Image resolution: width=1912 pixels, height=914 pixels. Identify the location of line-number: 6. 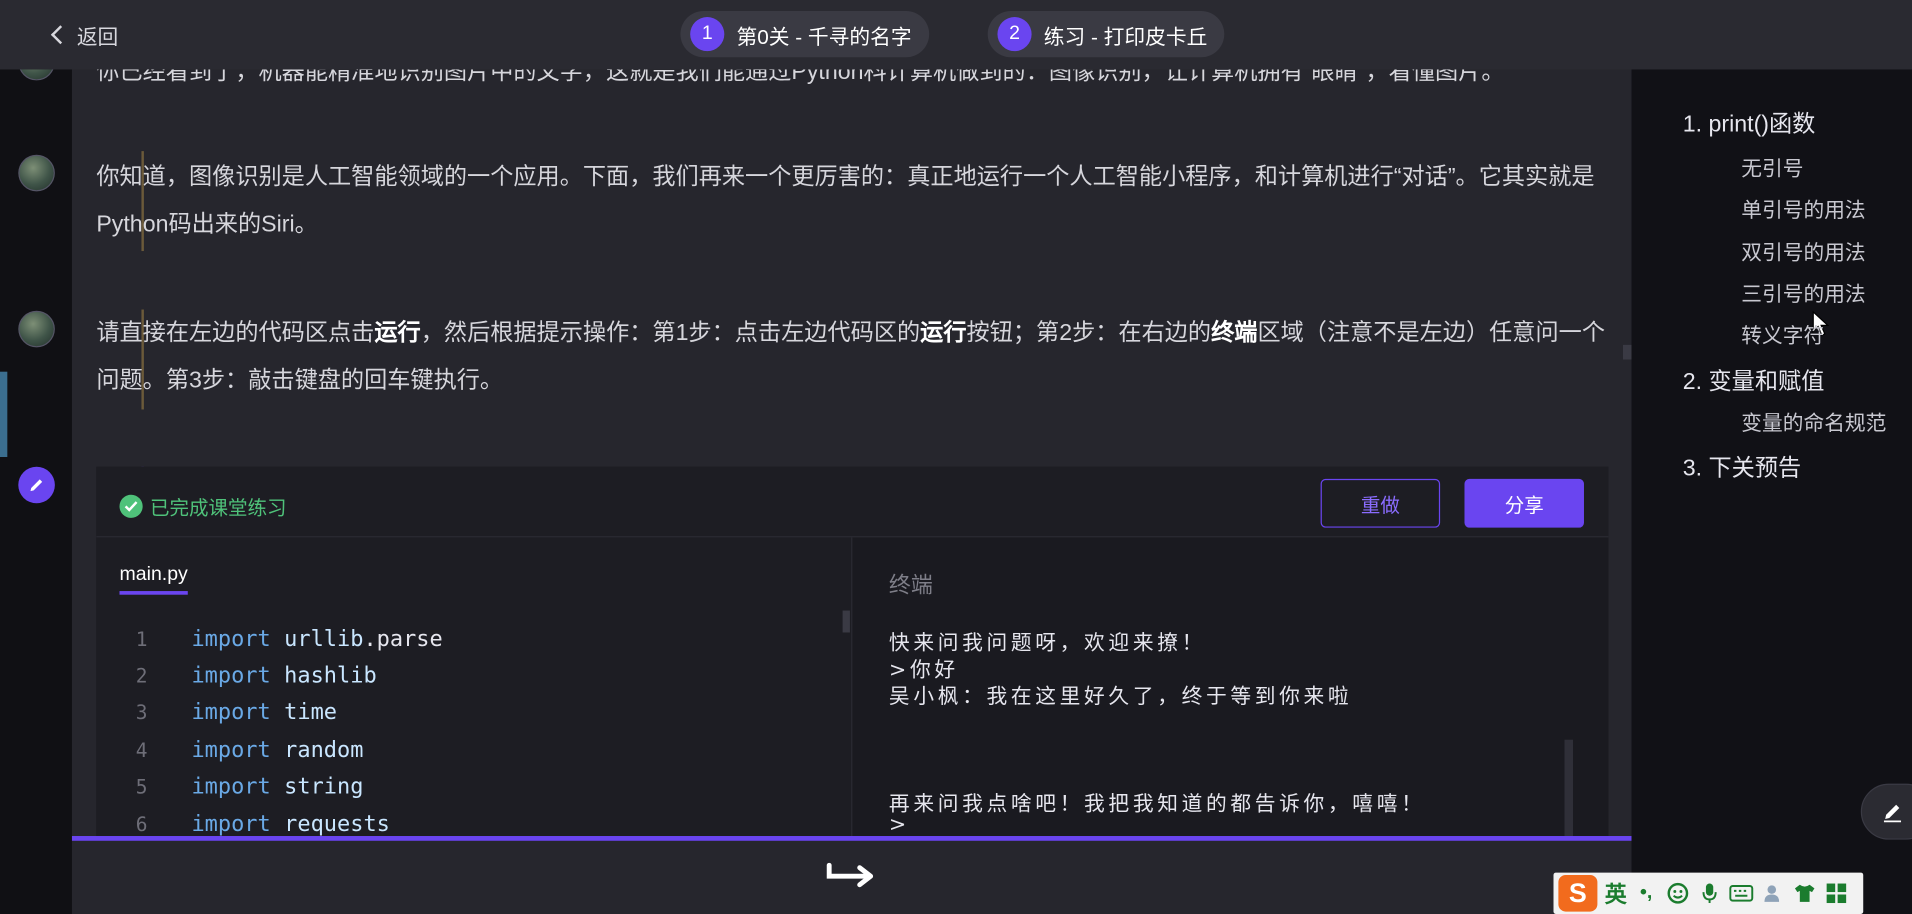
(141, 824).